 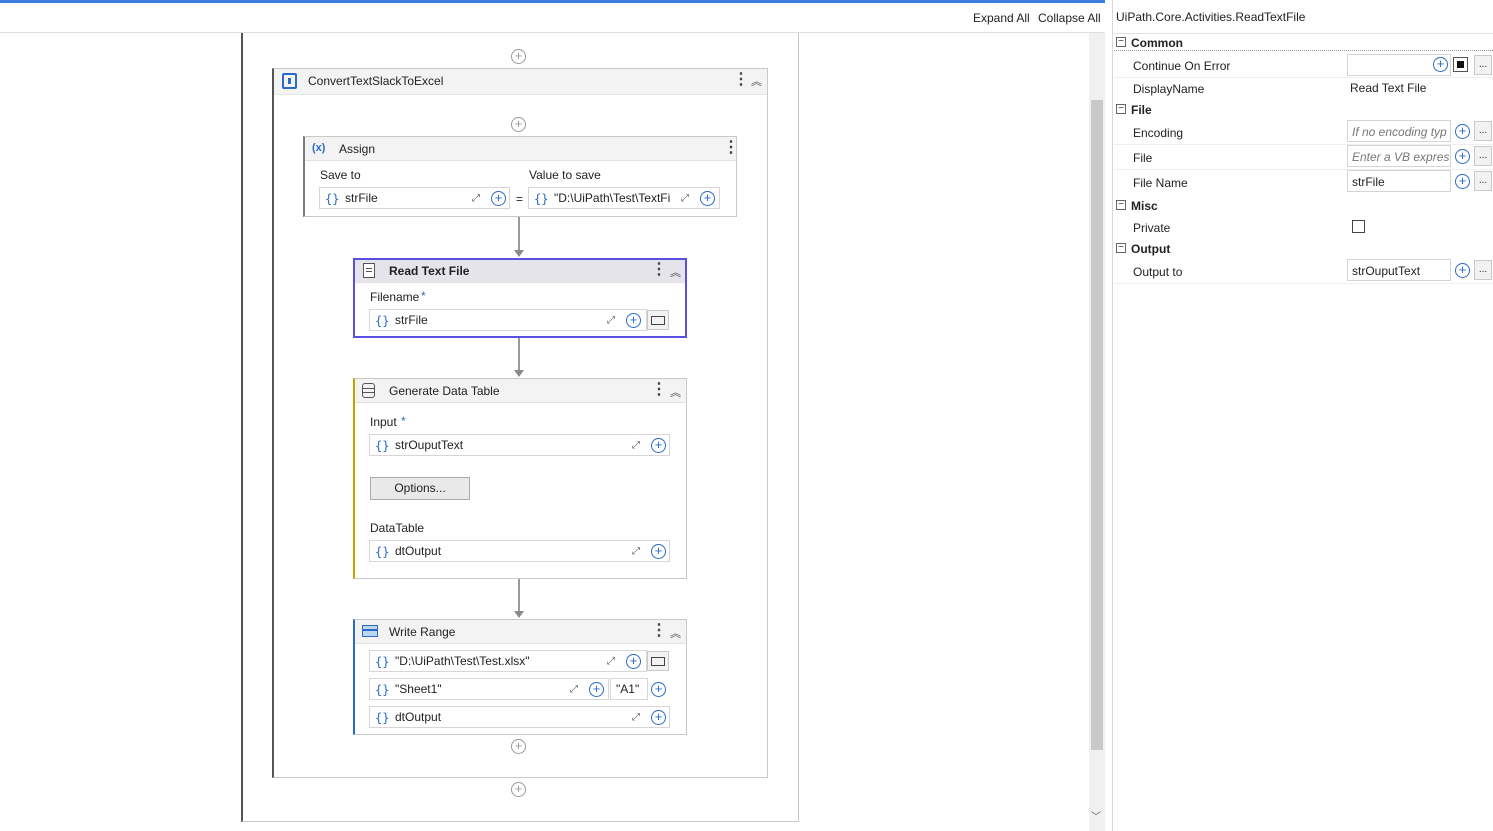 What do you see at coordinates (565, 175) in the screenshot?
I see `value-to-save-label: Value to save` at bounding box center [565, 175].